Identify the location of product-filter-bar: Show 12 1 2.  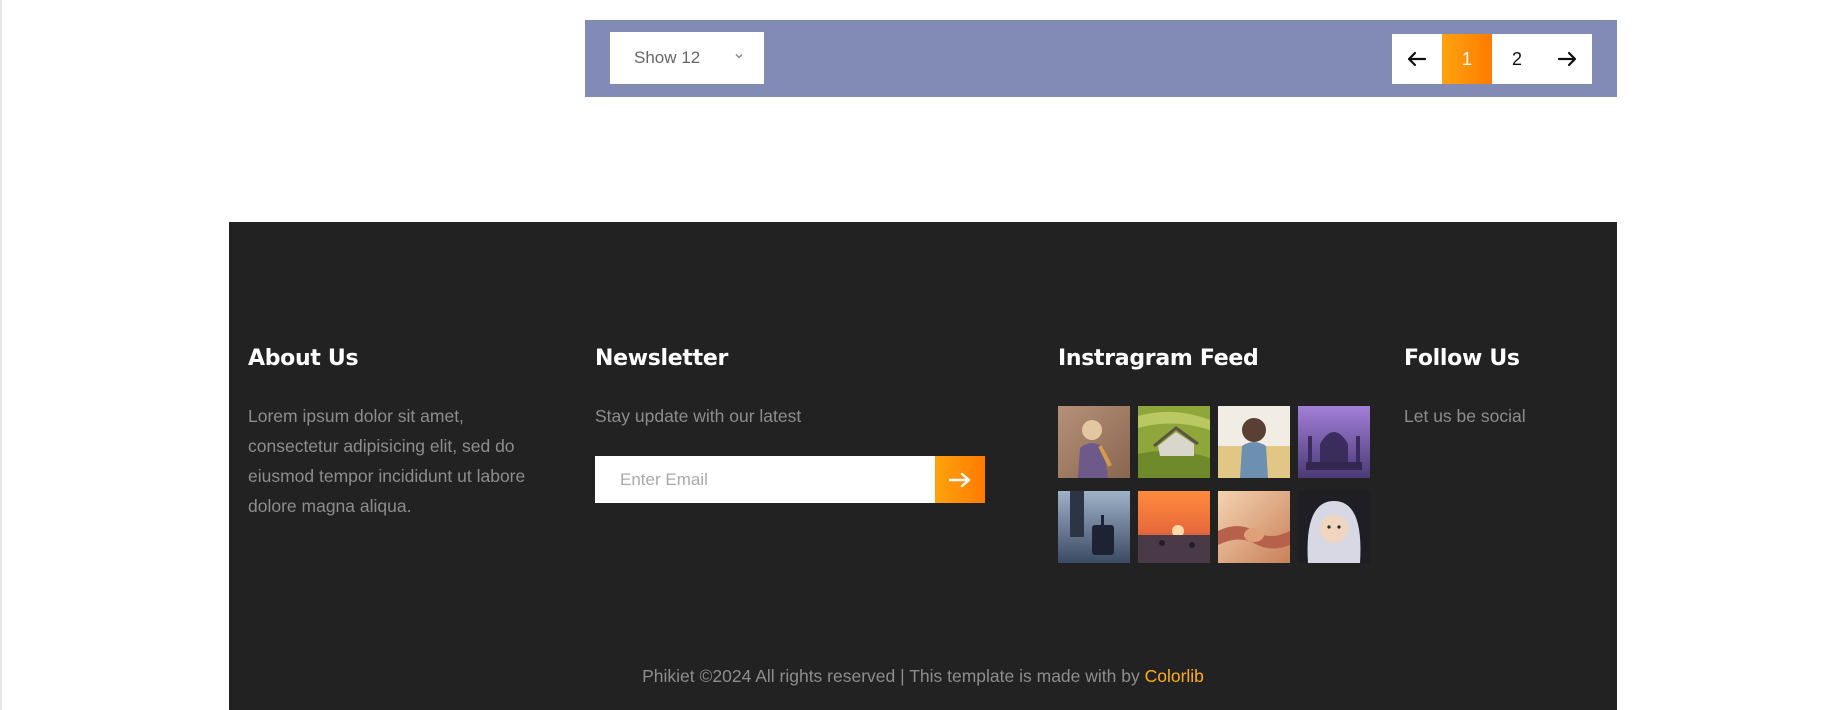
(1101, 58).